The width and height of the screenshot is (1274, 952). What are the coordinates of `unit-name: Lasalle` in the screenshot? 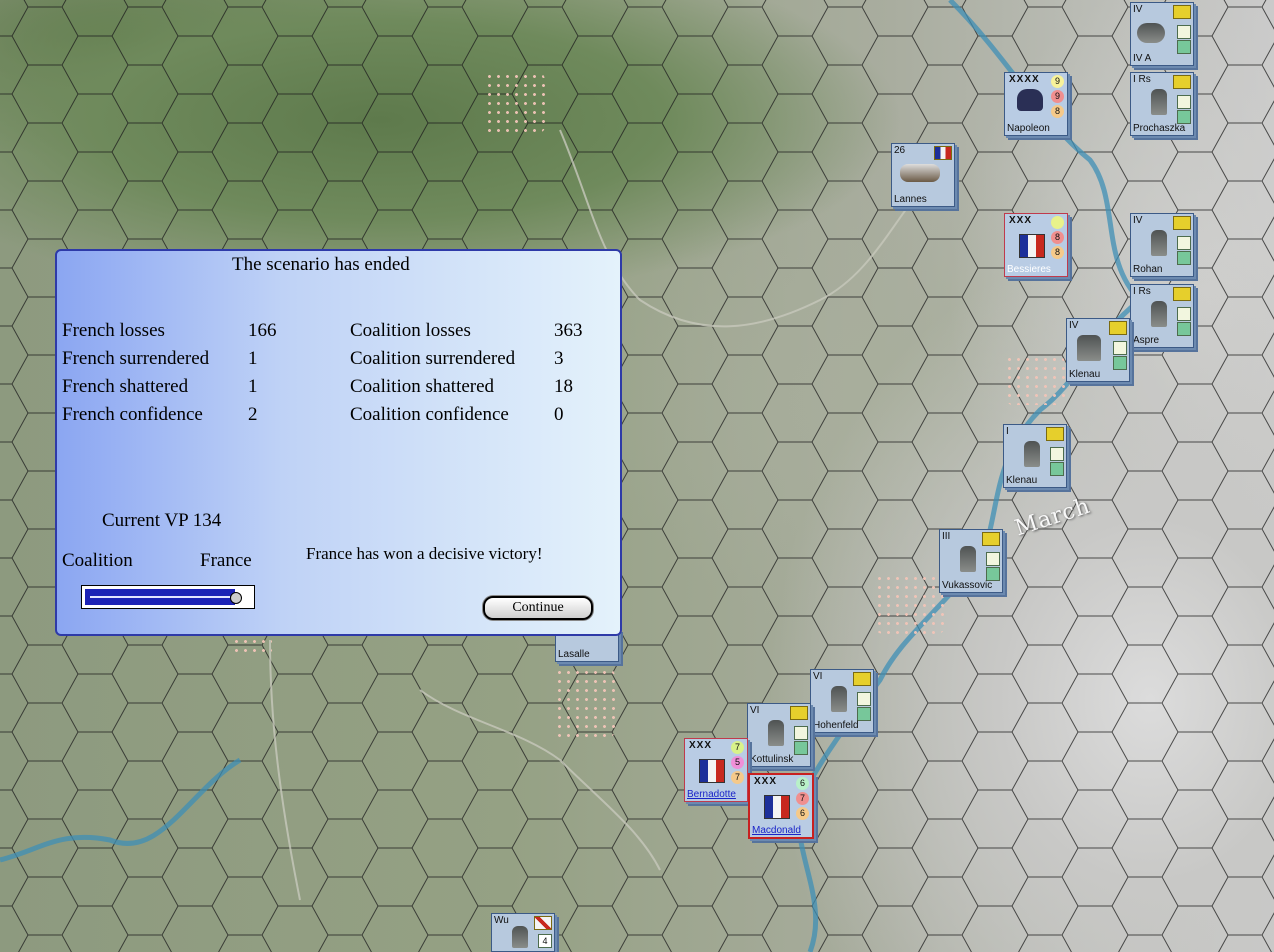 It's located at (574, 654).